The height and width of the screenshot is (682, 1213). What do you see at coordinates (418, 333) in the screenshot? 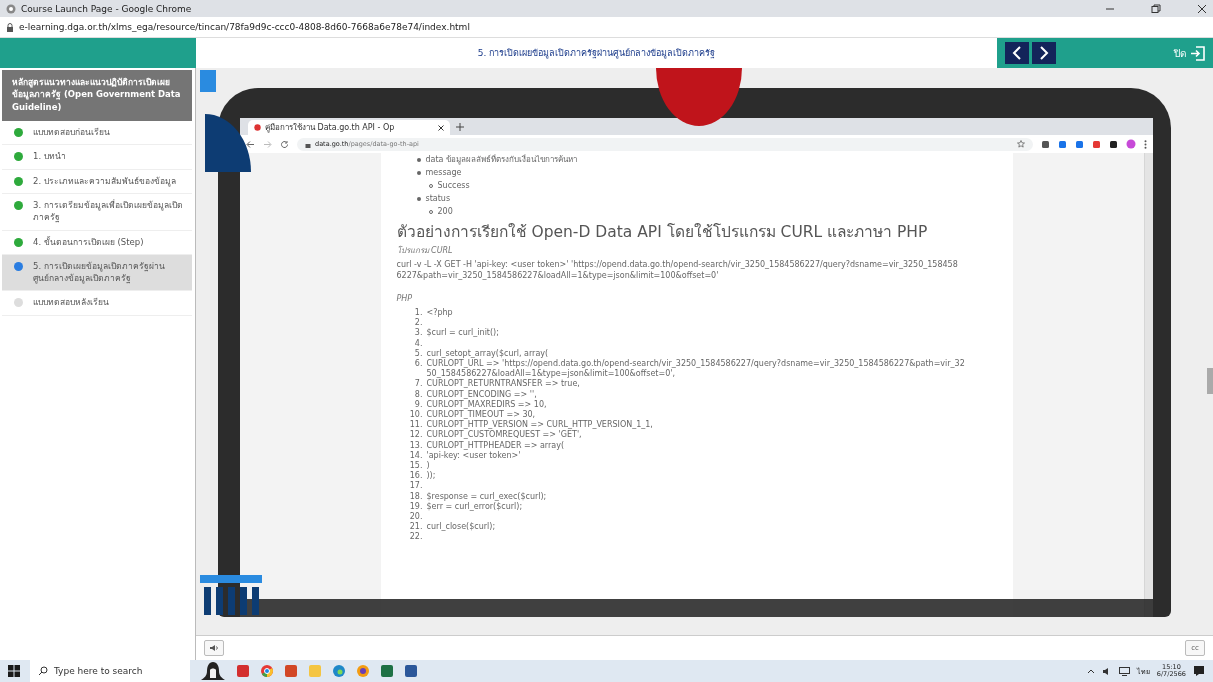
I see `line-number: 3.` at bounding box center [418, 333].